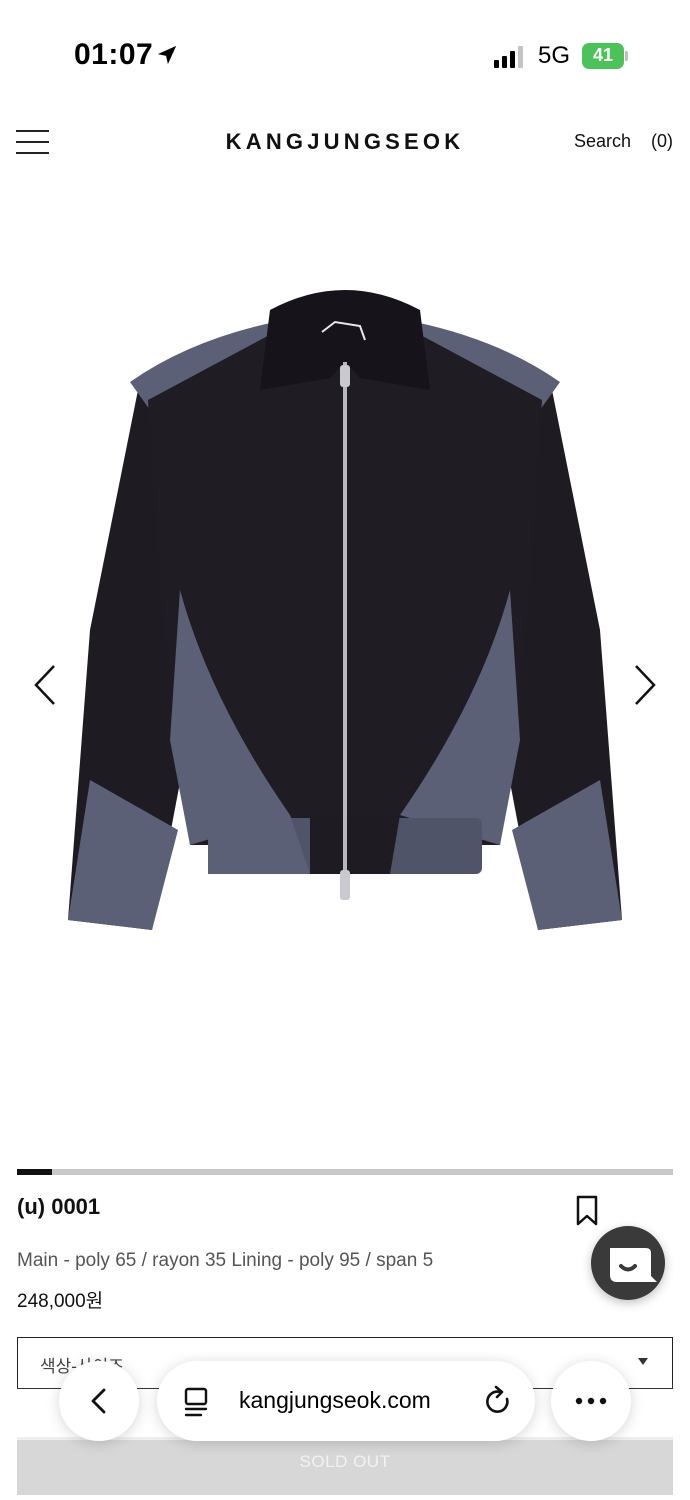 This screenshot has width=690, height=1500. Describe the element at coordinates (335, 1400) in the screenshot. I see `browser-url: kangjungseok.com` at that location.